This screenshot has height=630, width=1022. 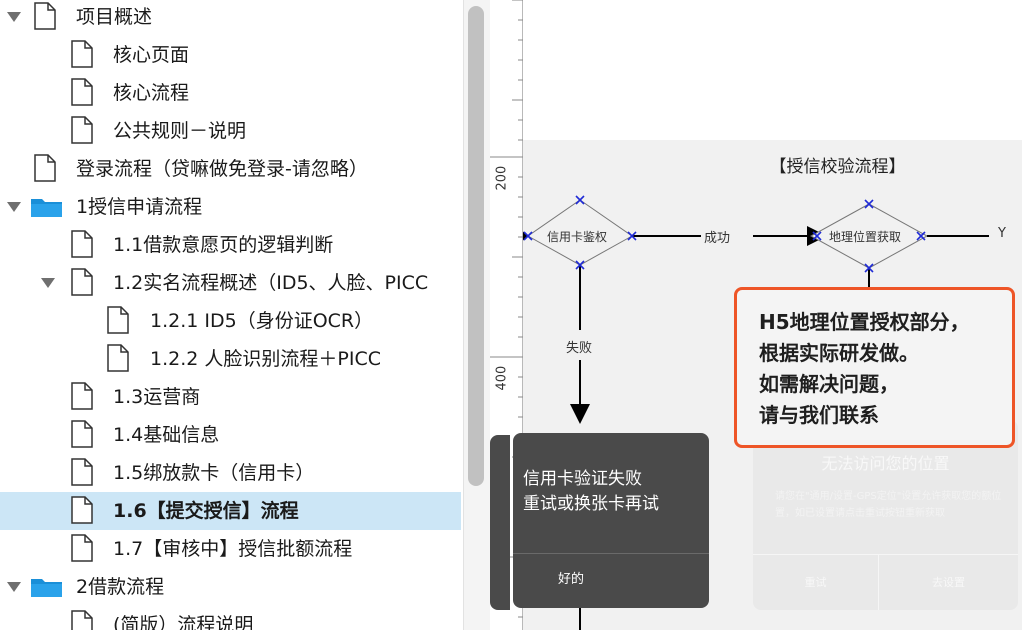 I want to click on tree-item-label: 1.2实名流程概述（ID5、人脸、PICC, so click(x=271, y=283).